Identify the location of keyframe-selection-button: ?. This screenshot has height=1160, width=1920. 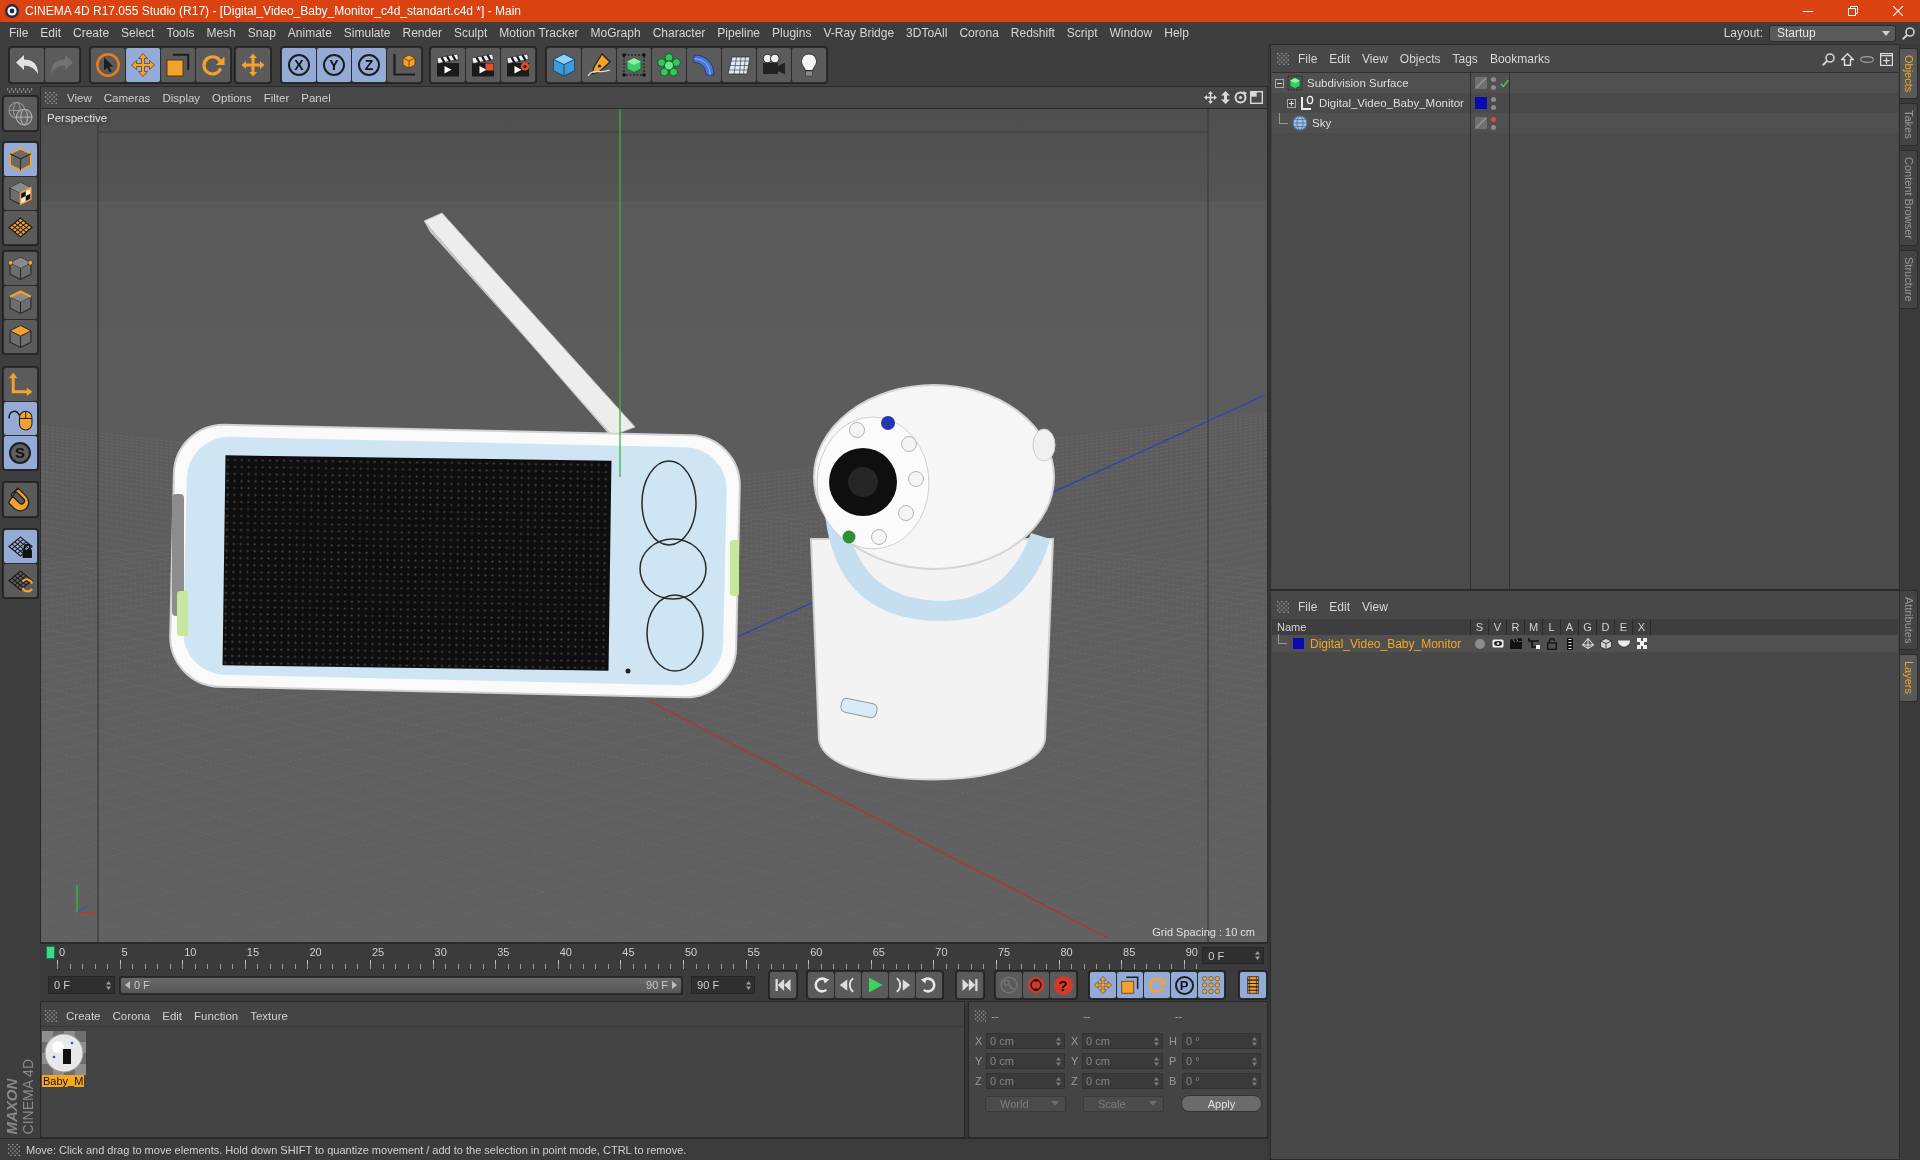
(1063, 985).